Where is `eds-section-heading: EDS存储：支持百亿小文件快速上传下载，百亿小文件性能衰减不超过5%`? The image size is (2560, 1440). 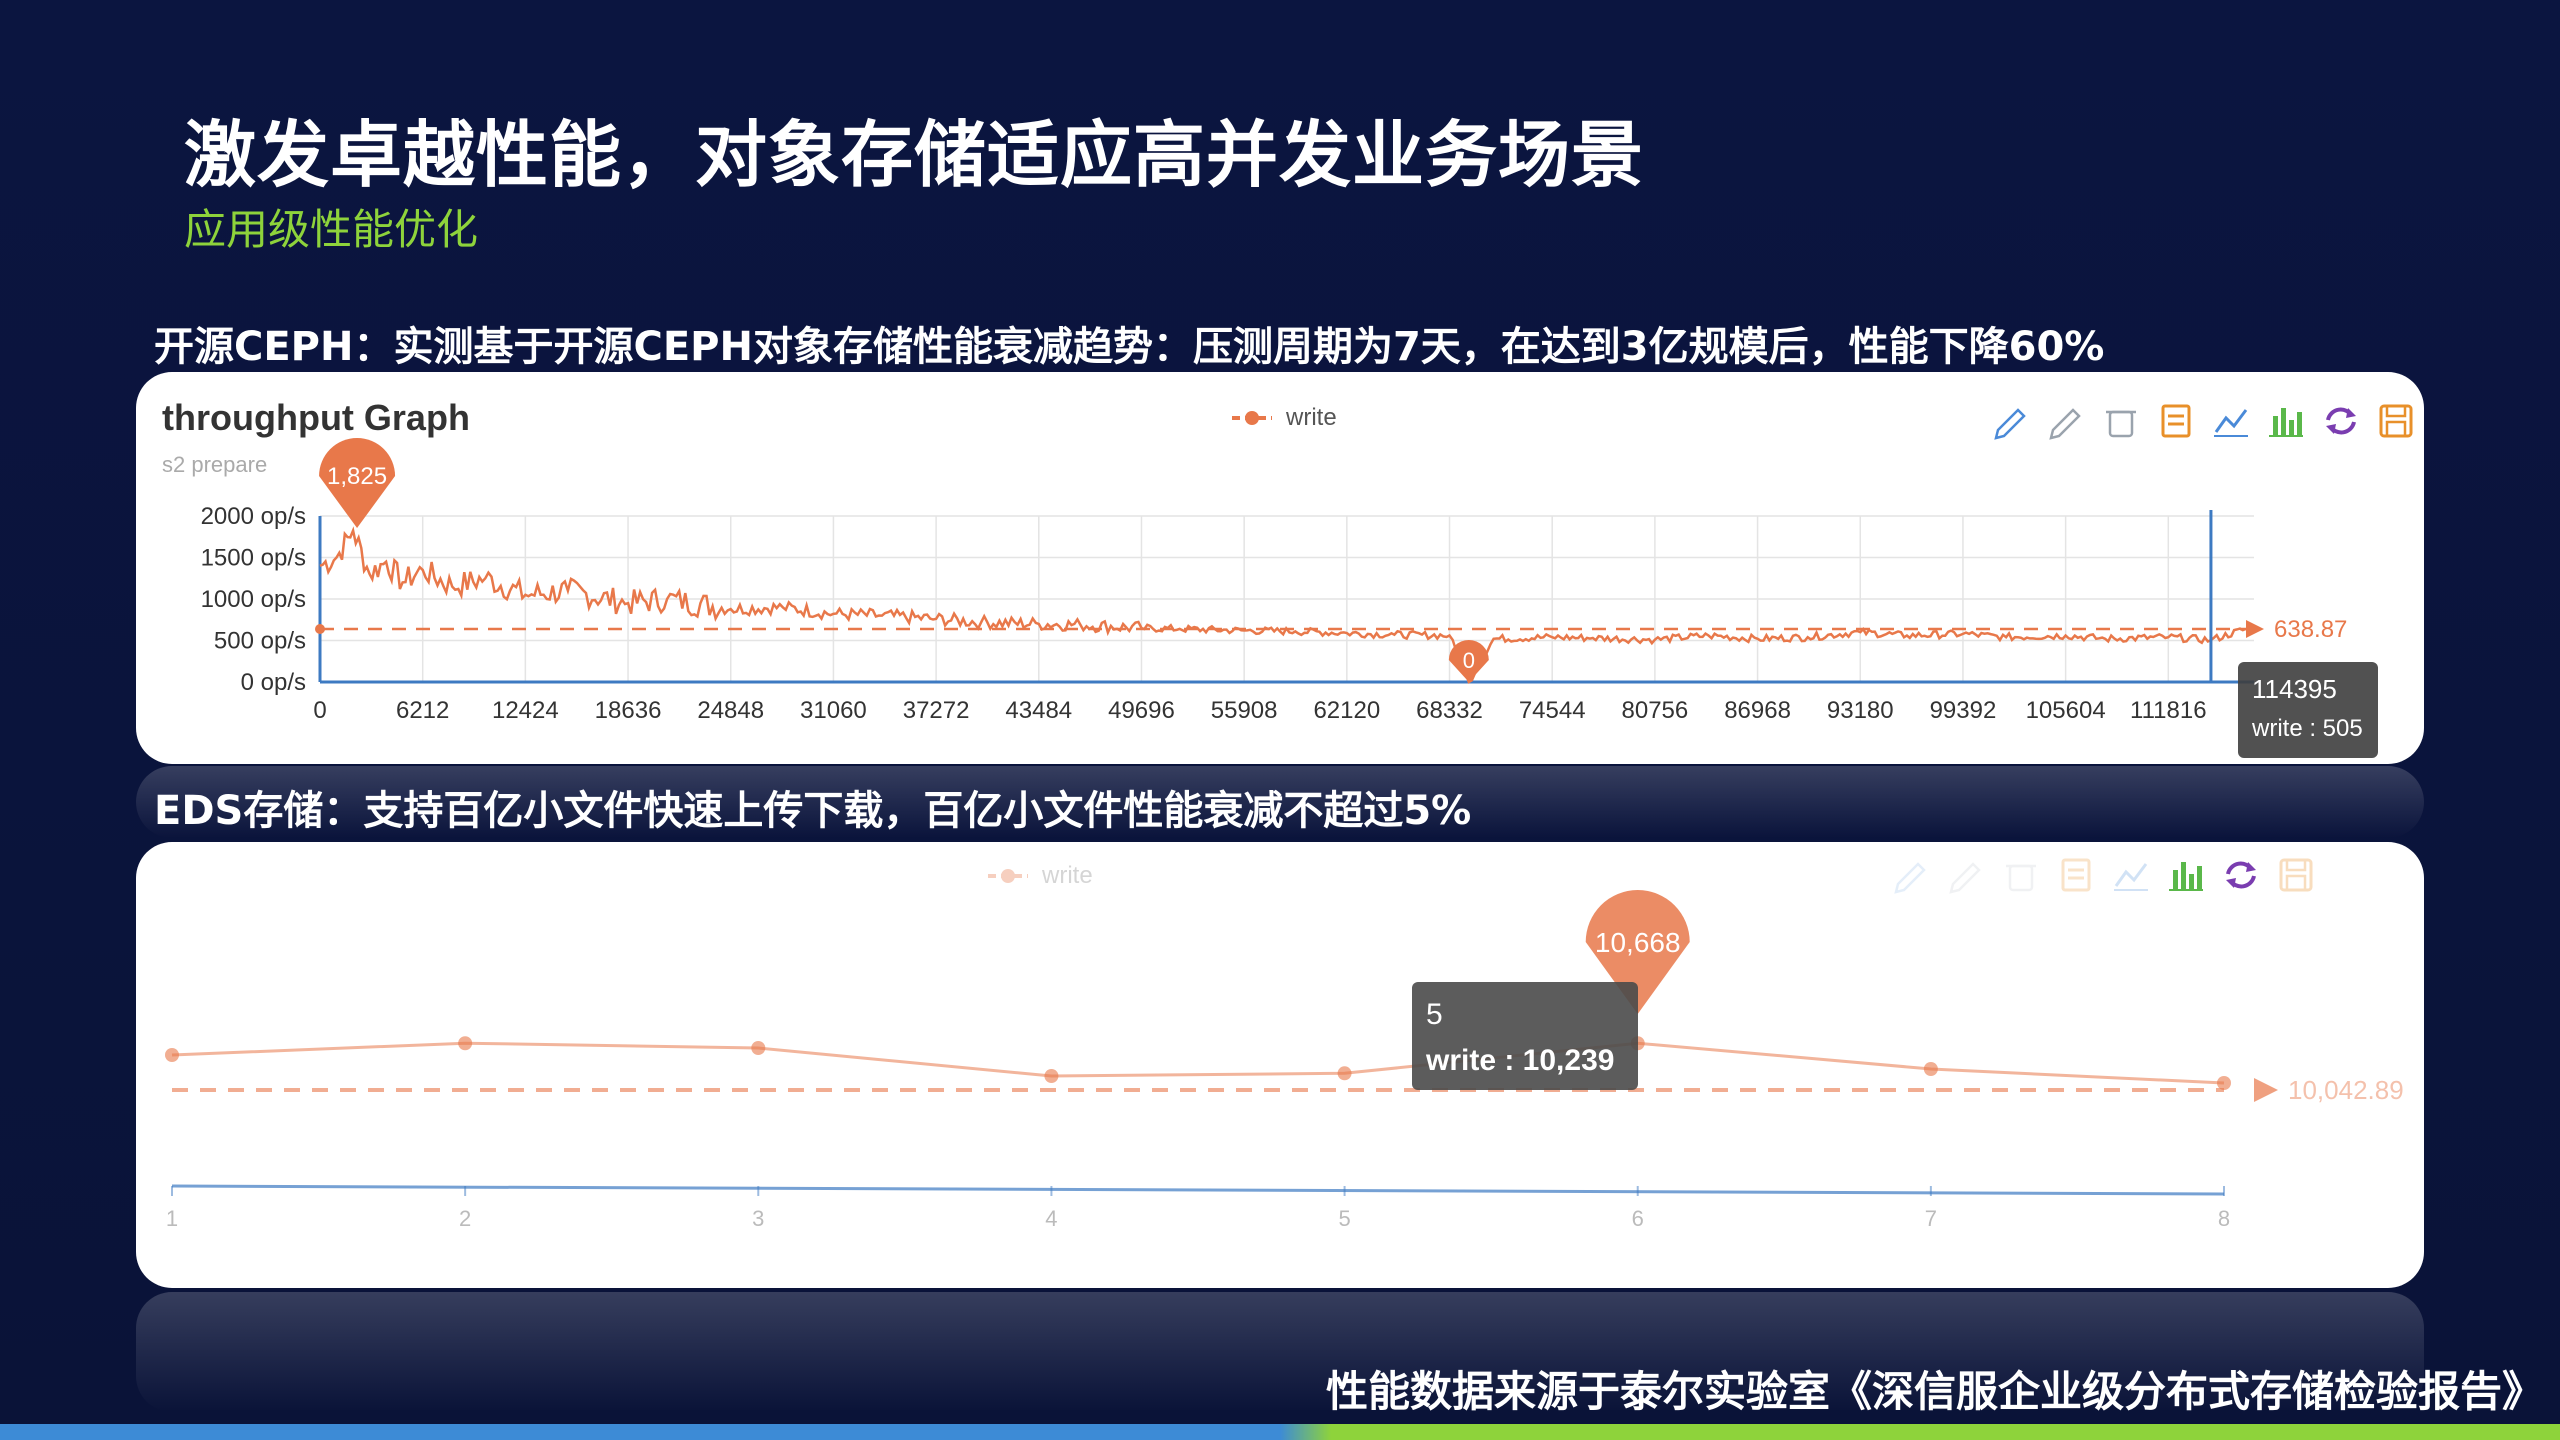
eds-section-heading: EDS存储：支持百亿小文件快速上传下载，百亿小文件性能衰减不超过5% is located at coordinates (813, 811).